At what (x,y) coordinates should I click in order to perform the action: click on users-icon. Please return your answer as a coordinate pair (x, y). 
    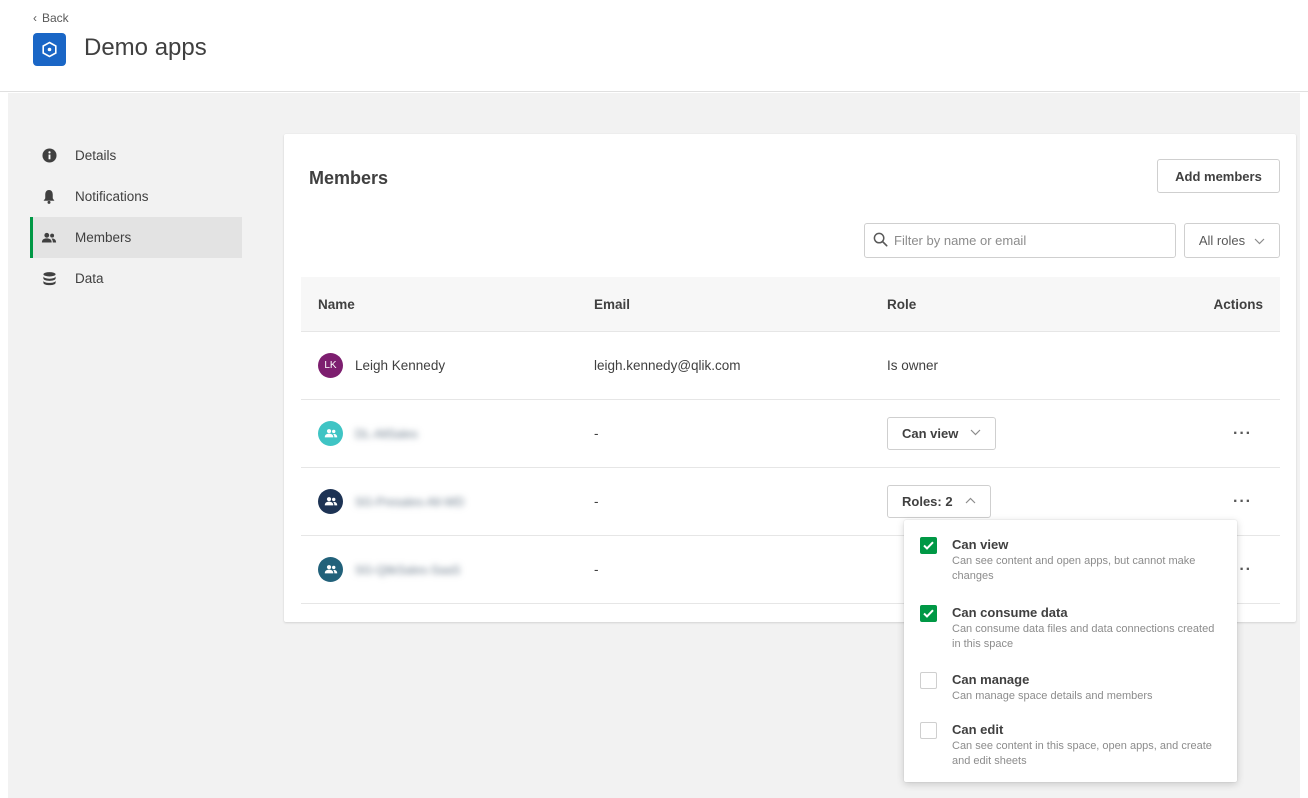
    Looking at the image, I should click on (49, 238).